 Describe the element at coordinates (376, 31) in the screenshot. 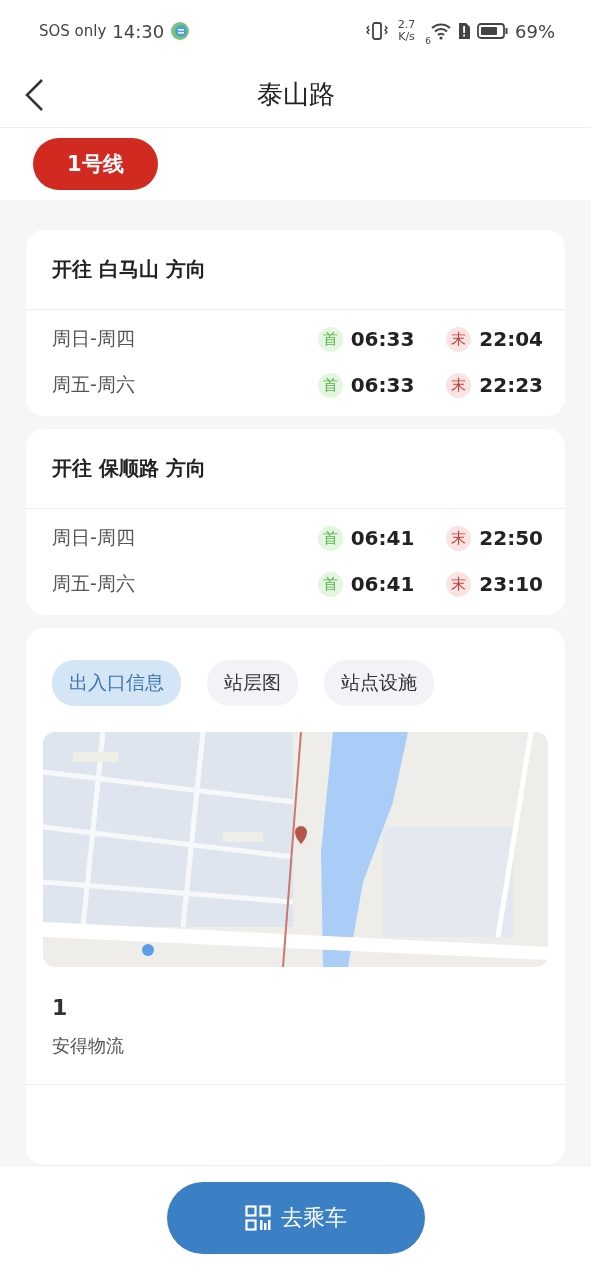

I see `vibrate-icon` at that location.